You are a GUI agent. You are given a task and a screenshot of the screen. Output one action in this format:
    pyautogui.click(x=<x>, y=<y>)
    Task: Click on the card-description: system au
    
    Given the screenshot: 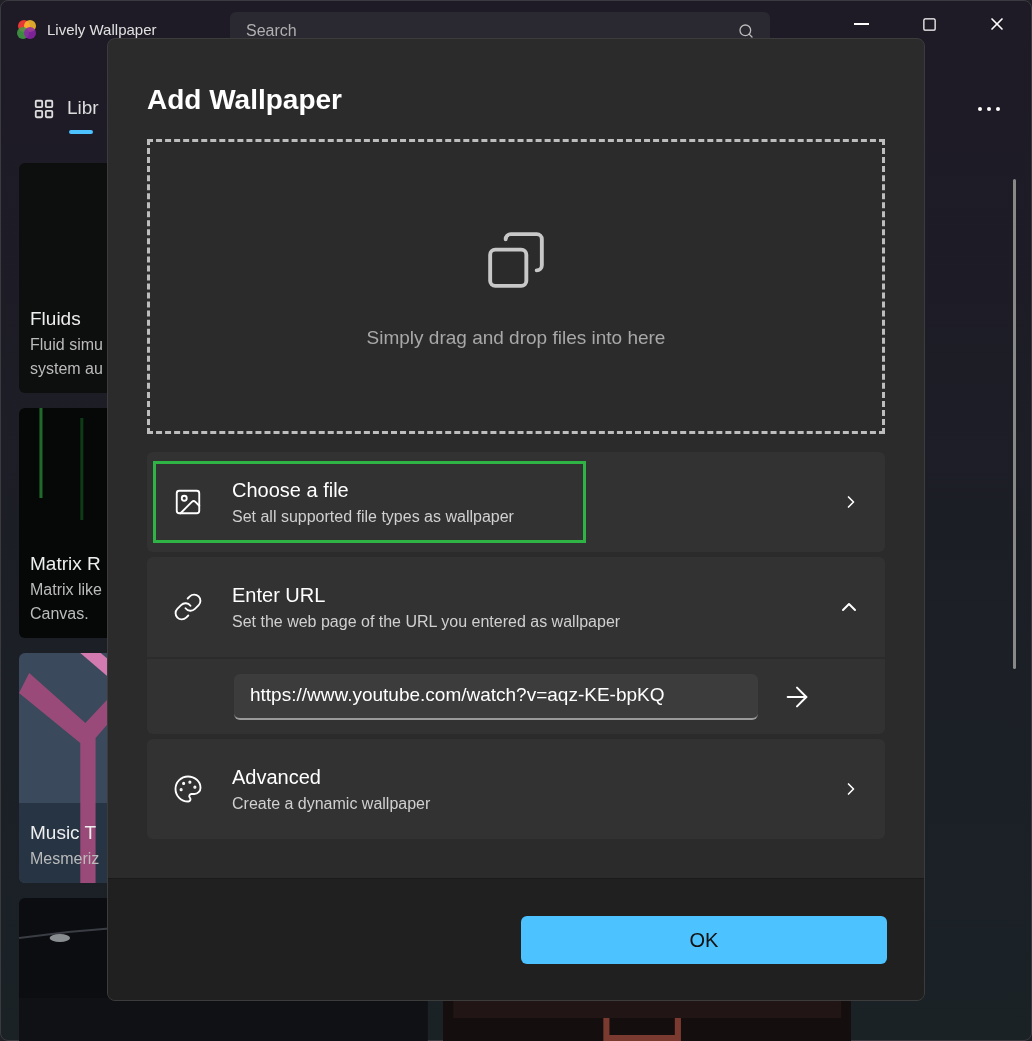 What is the action you would take?
    pyautogui.click(x=66, y=369)
    